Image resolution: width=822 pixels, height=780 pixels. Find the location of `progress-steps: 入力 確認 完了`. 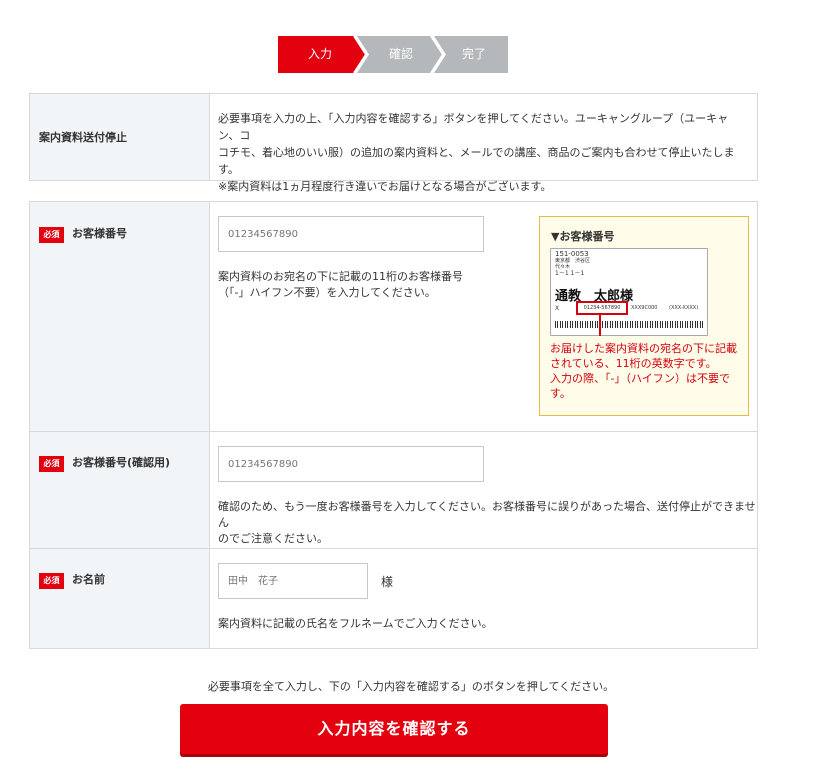

progress-steps: 入力 確認 完了 is located at coordinates (393, 54).